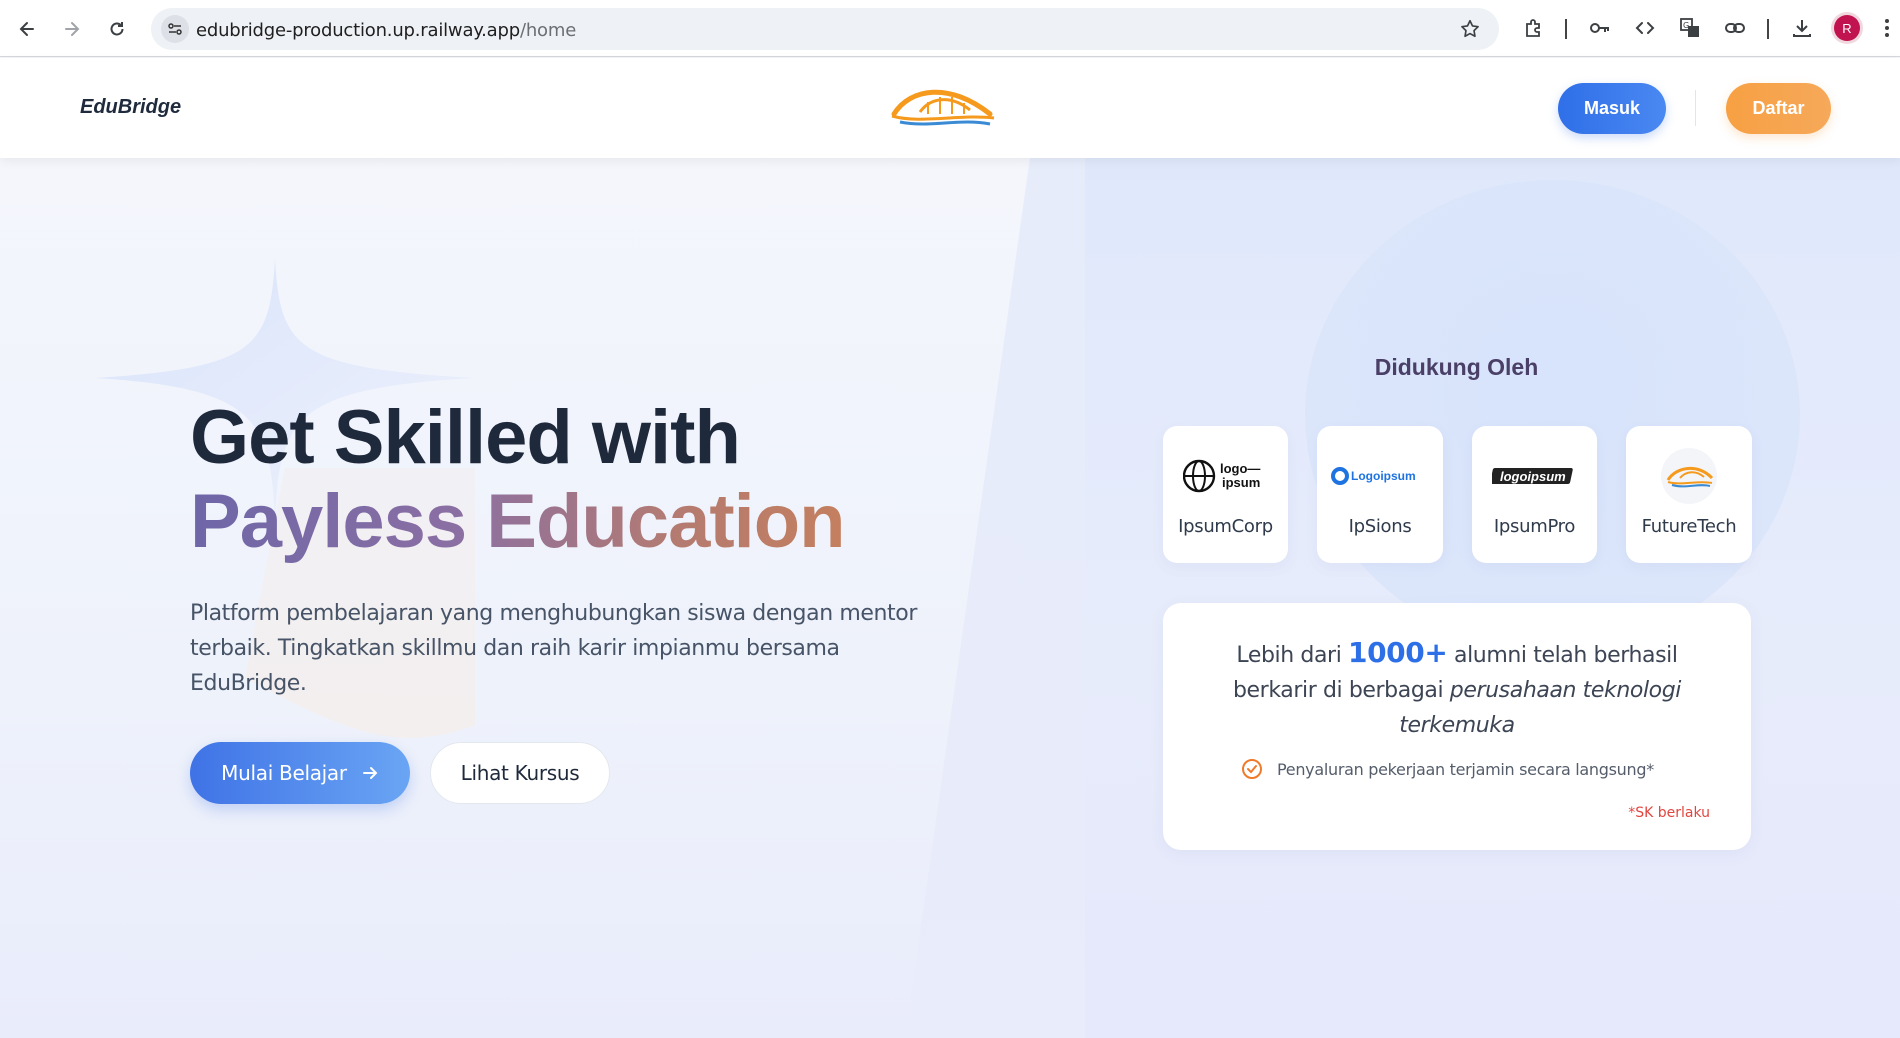 The height and width of the screenshot is (1038, 1900). I want to click on site-header: EduBridge Masuk Daftar, so click(950, 108).